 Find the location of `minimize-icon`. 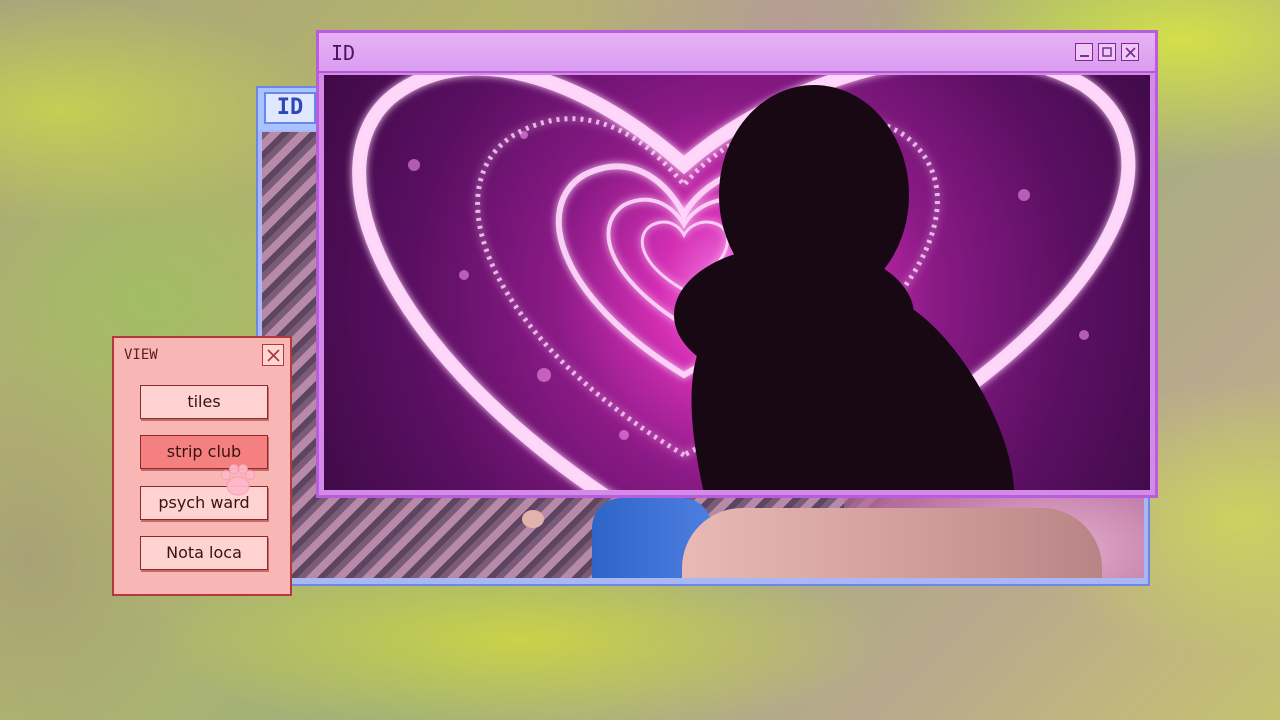

minimize-icon is located at coordinates (1084, 56).